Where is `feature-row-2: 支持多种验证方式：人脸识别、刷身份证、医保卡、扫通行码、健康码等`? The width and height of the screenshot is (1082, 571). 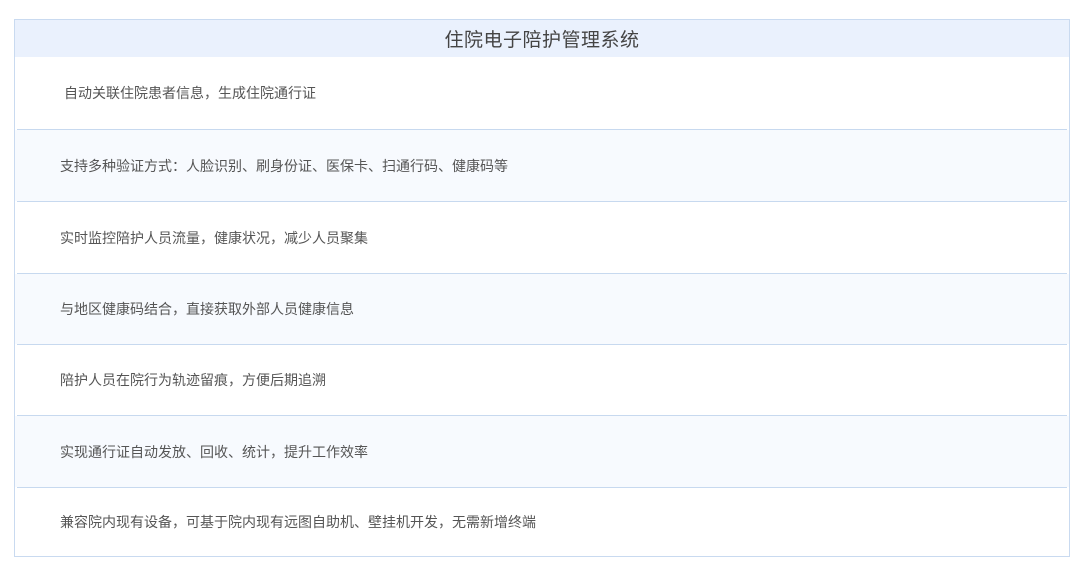
feature-row-2: 支持多种验证方式：人脸识别、刷身份证、医保卡、扫通行码、健康码等 is located at coordinates (542, 165).